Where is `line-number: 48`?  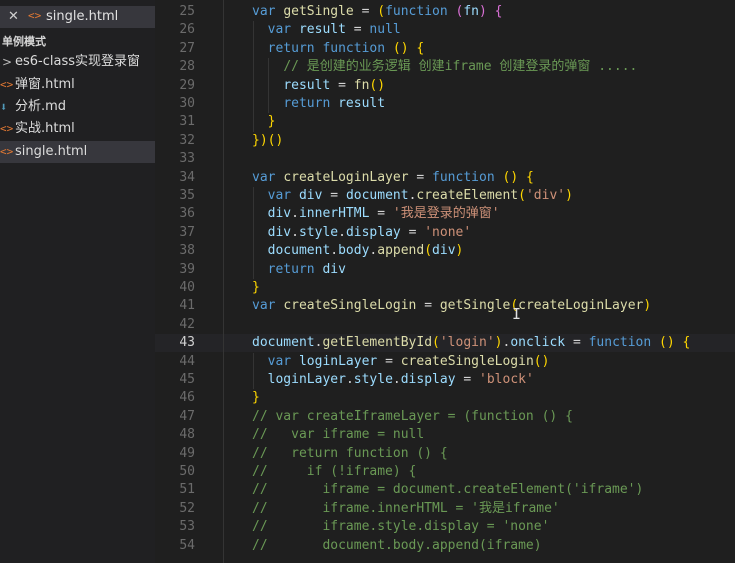 line-number: 48 is located at coordinates (187, 435).